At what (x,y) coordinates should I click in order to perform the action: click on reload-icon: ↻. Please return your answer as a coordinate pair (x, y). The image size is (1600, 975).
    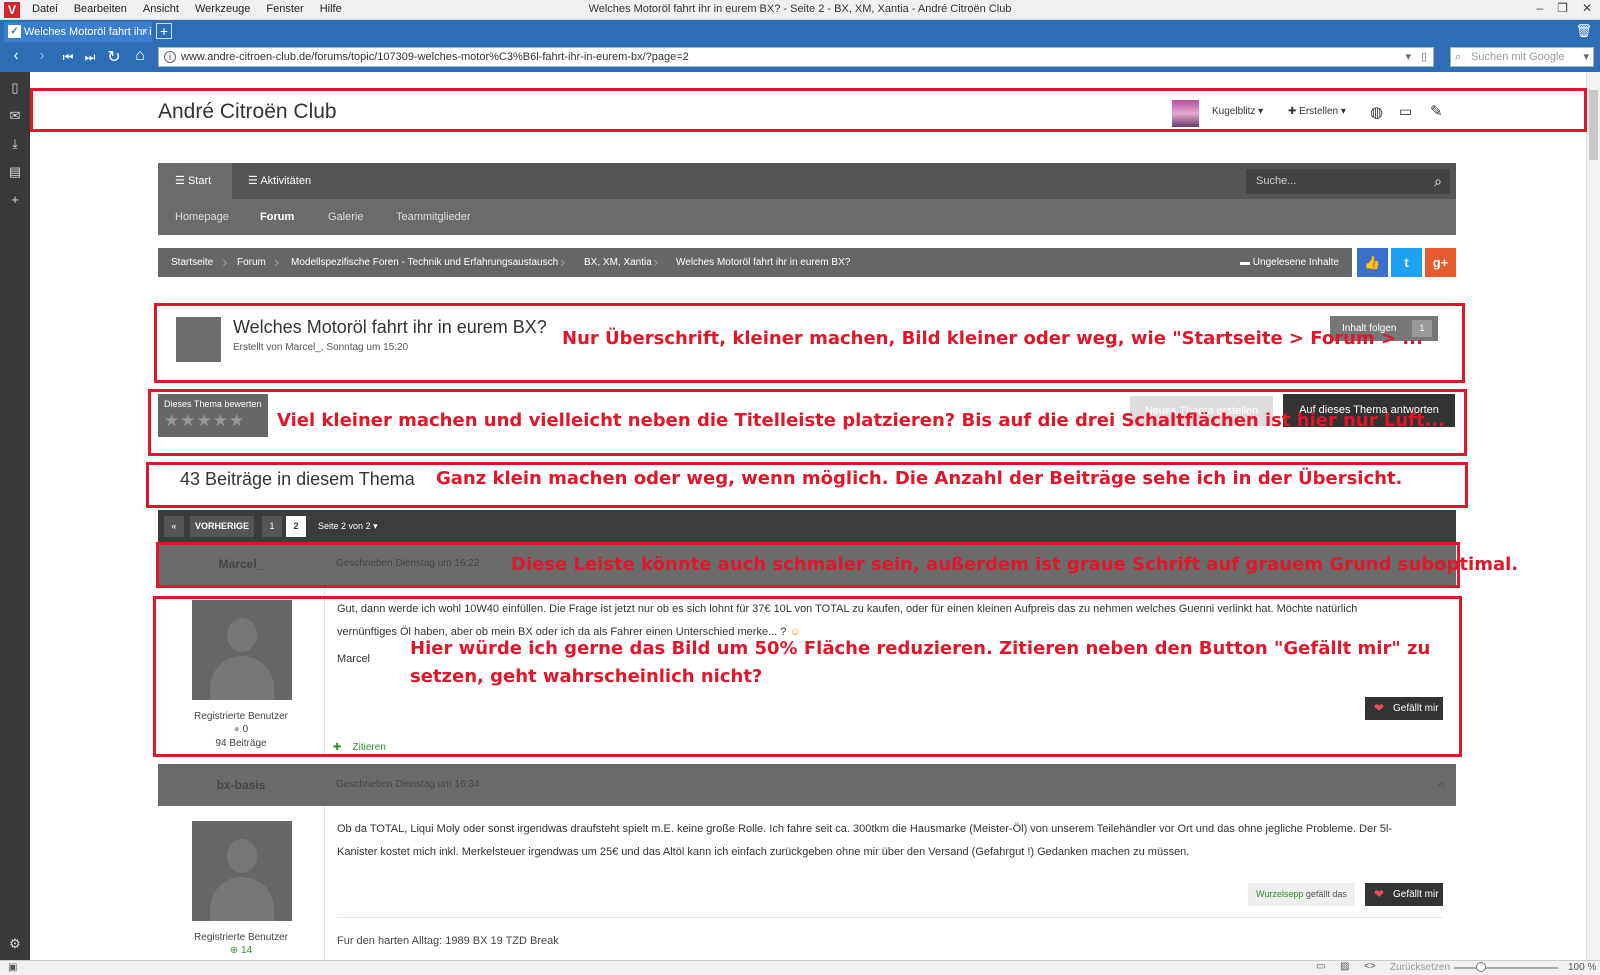
    Looking at the image, I should click on (114, 57).